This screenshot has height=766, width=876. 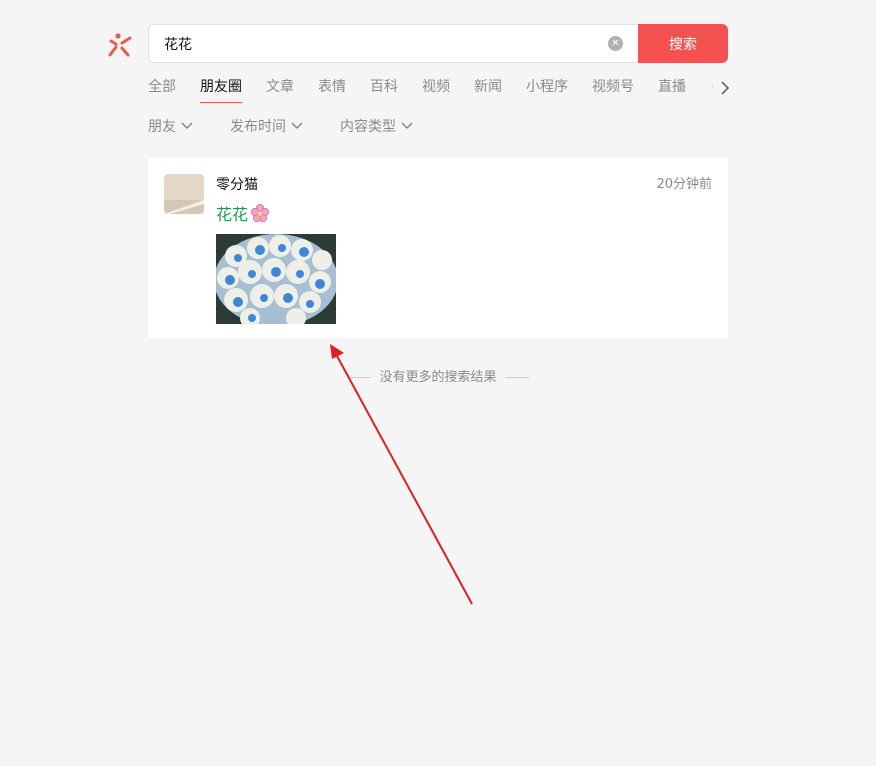 I want to click on filter-friends: 朋友, so click(x=171, y=127).